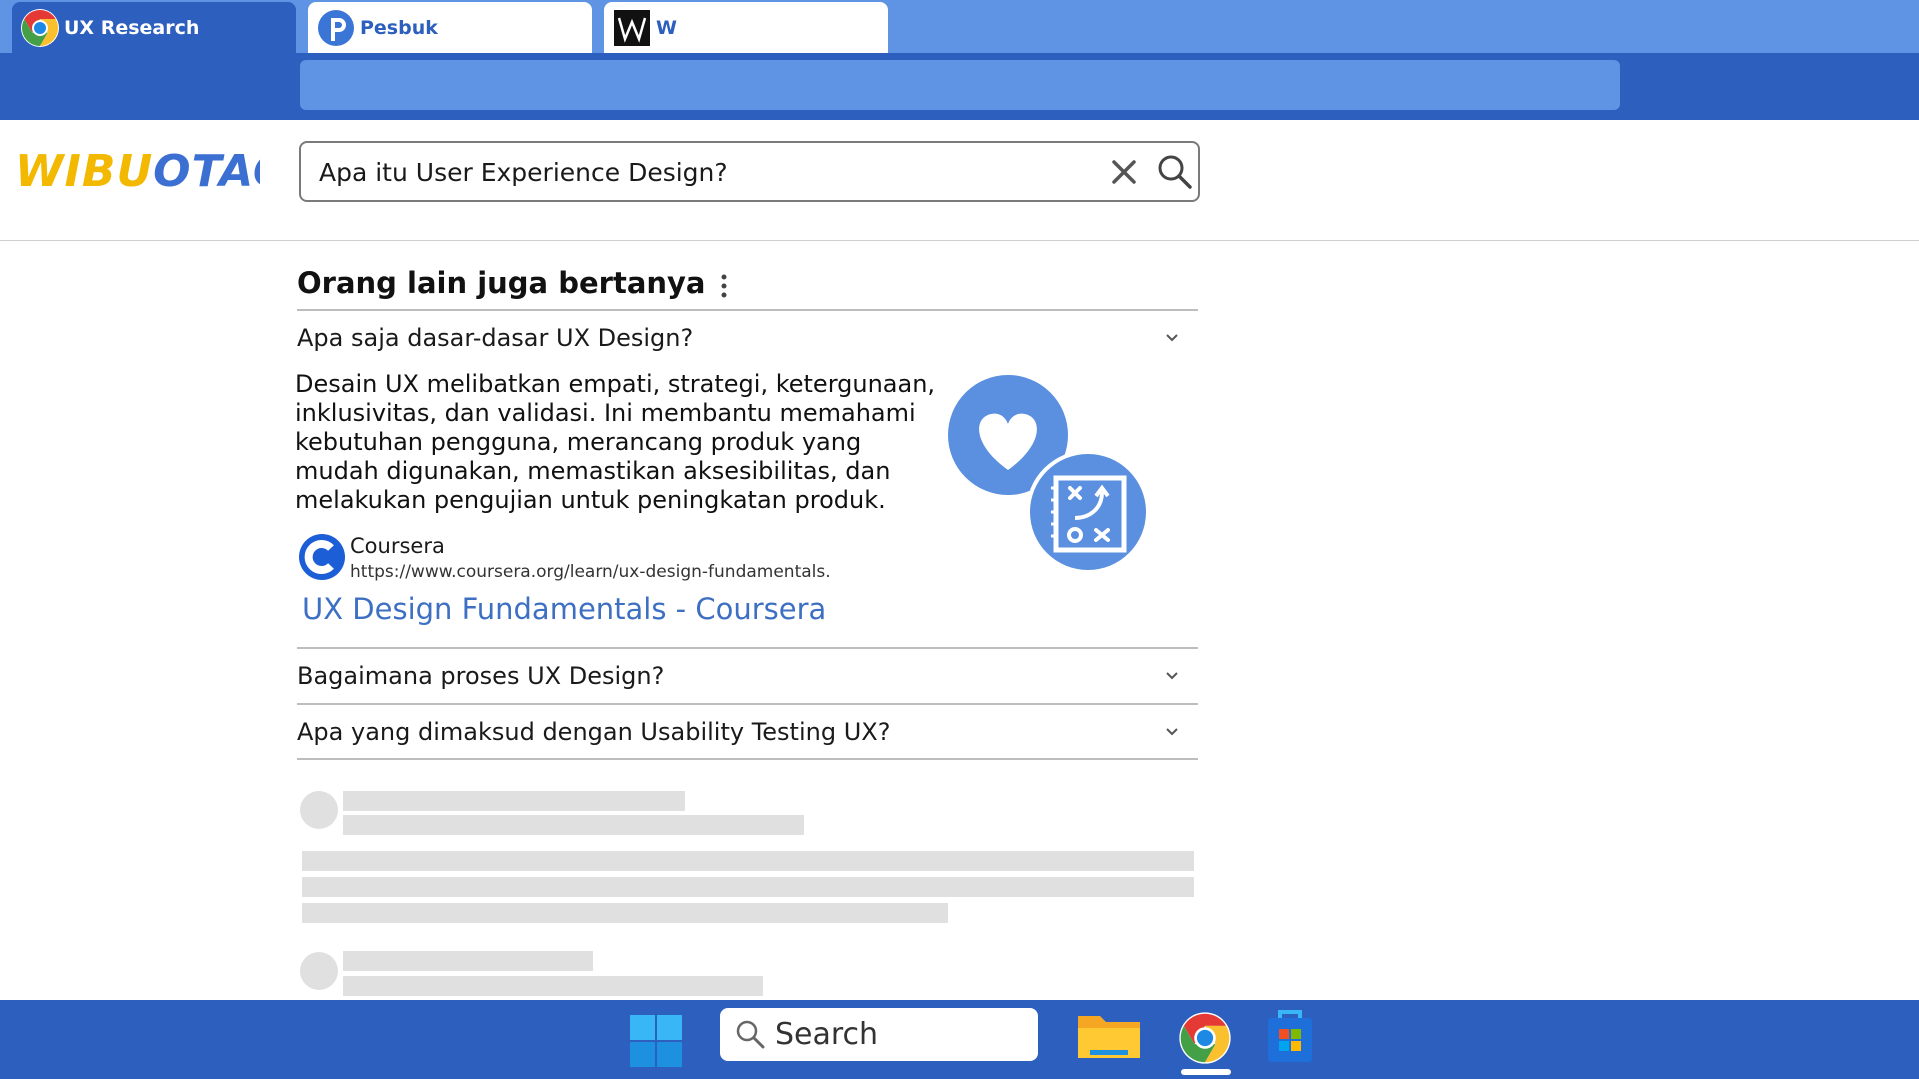 Image resolution: width=1919 pixels, height=1079 pixels. What do you see at coordinates (481, 676) in the screenshot?
I see `question-text: Bagaimana proses UX Design?` at bounding box center [481, 676].